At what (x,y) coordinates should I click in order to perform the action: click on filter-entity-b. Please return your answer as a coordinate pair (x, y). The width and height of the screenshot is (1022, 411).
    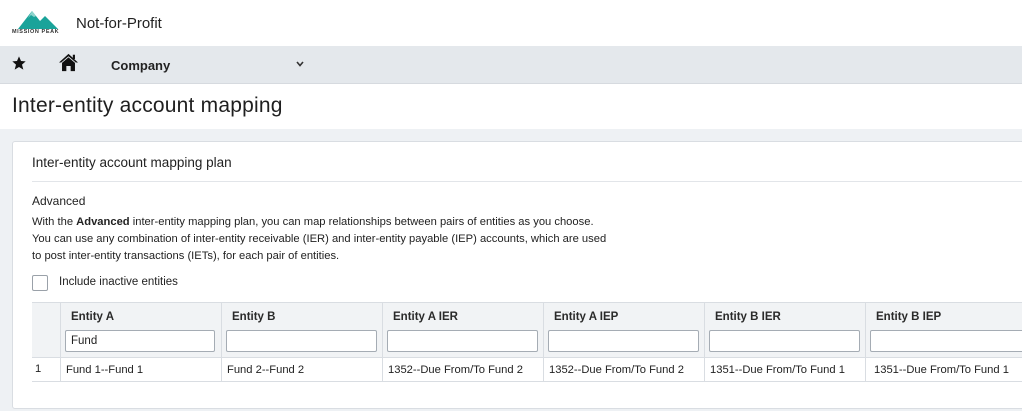
    Looking at the image, I should click on (301, 341).